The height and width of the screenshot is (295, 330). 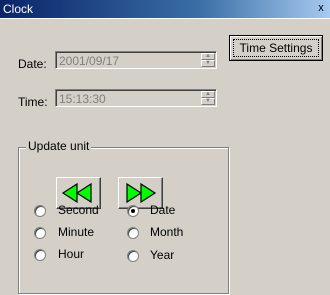 What do you see at coordinates (59, 146) in the screenshot?
I see `update-unit-legend: Update unit` at bounding box center [59, 146].